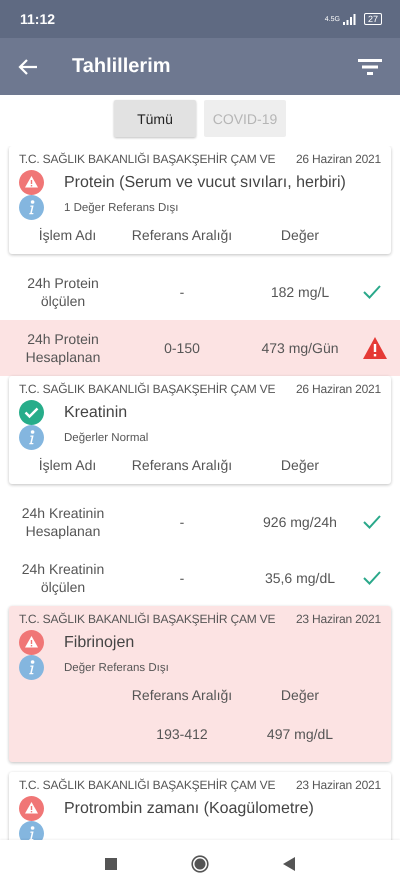  Describe the element at coordinates (205, 183) in the screenshot. I see `test-title: Protein (Serum ve vucut sıvıları, herbiri)` at that location.